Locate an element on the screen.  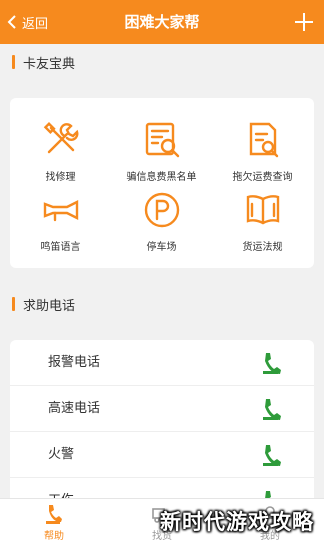
grid-label-blacklist: 骗信息费黑名单 is located at coordinates (161, 177).